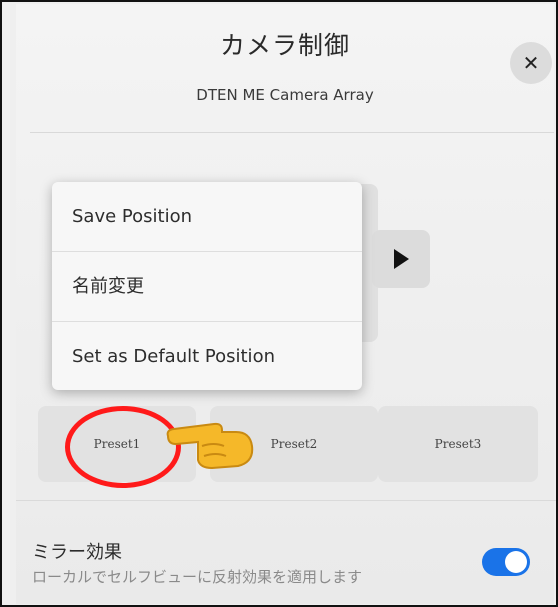  Describe the element at coordinates (286, 500) in the screenshot. I see `section-divider` at that location.